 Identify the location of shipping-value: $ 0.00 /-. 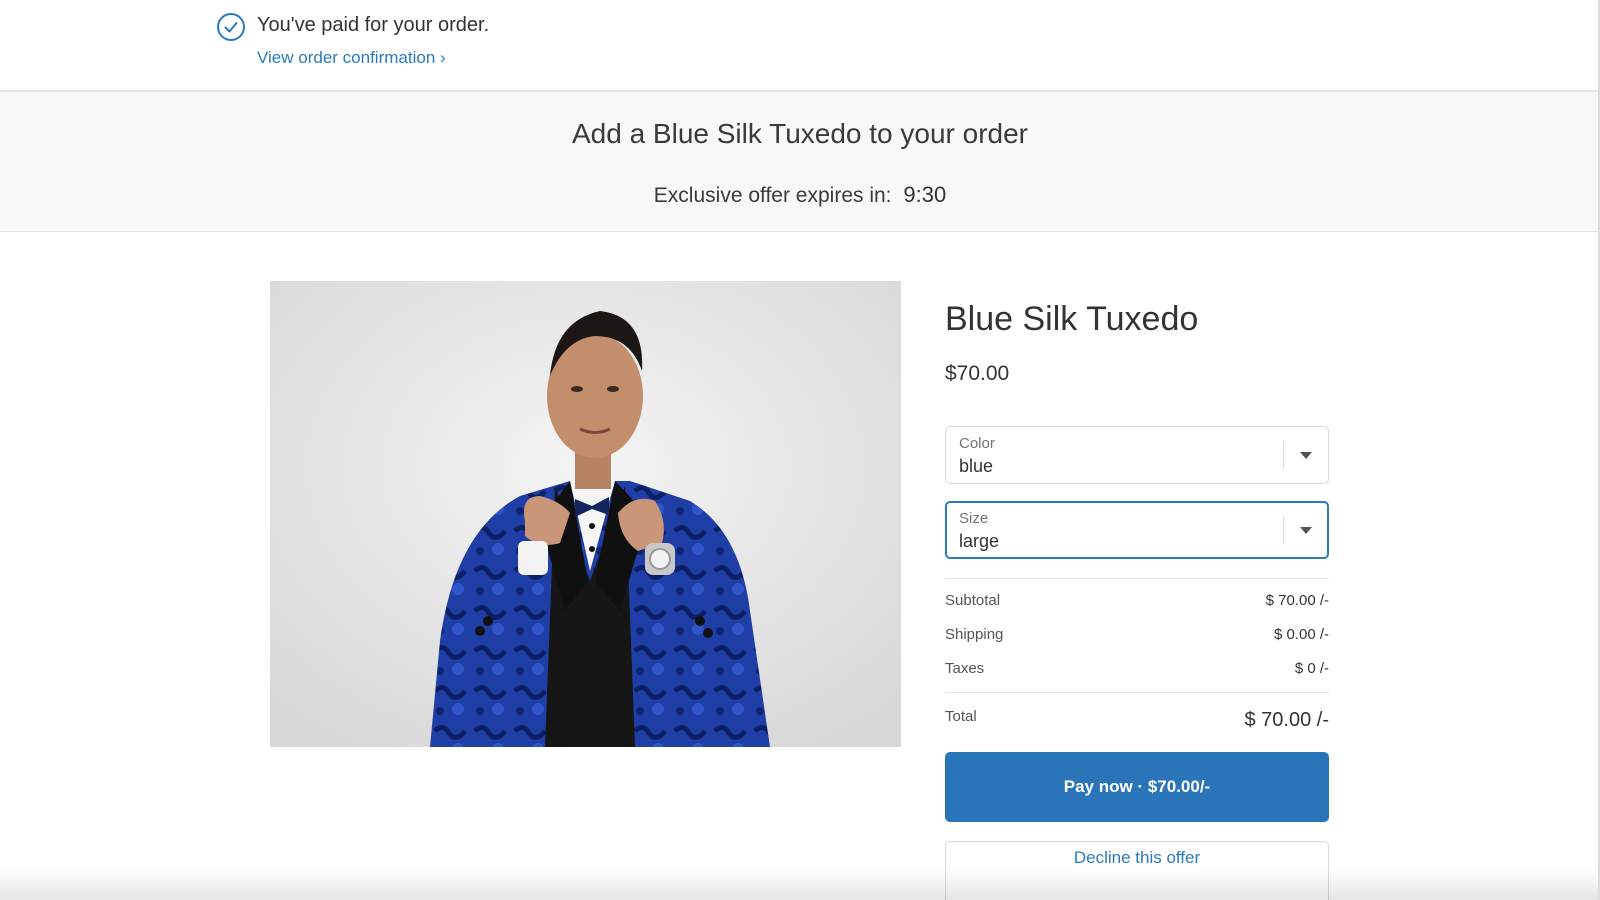
(1301, 634).